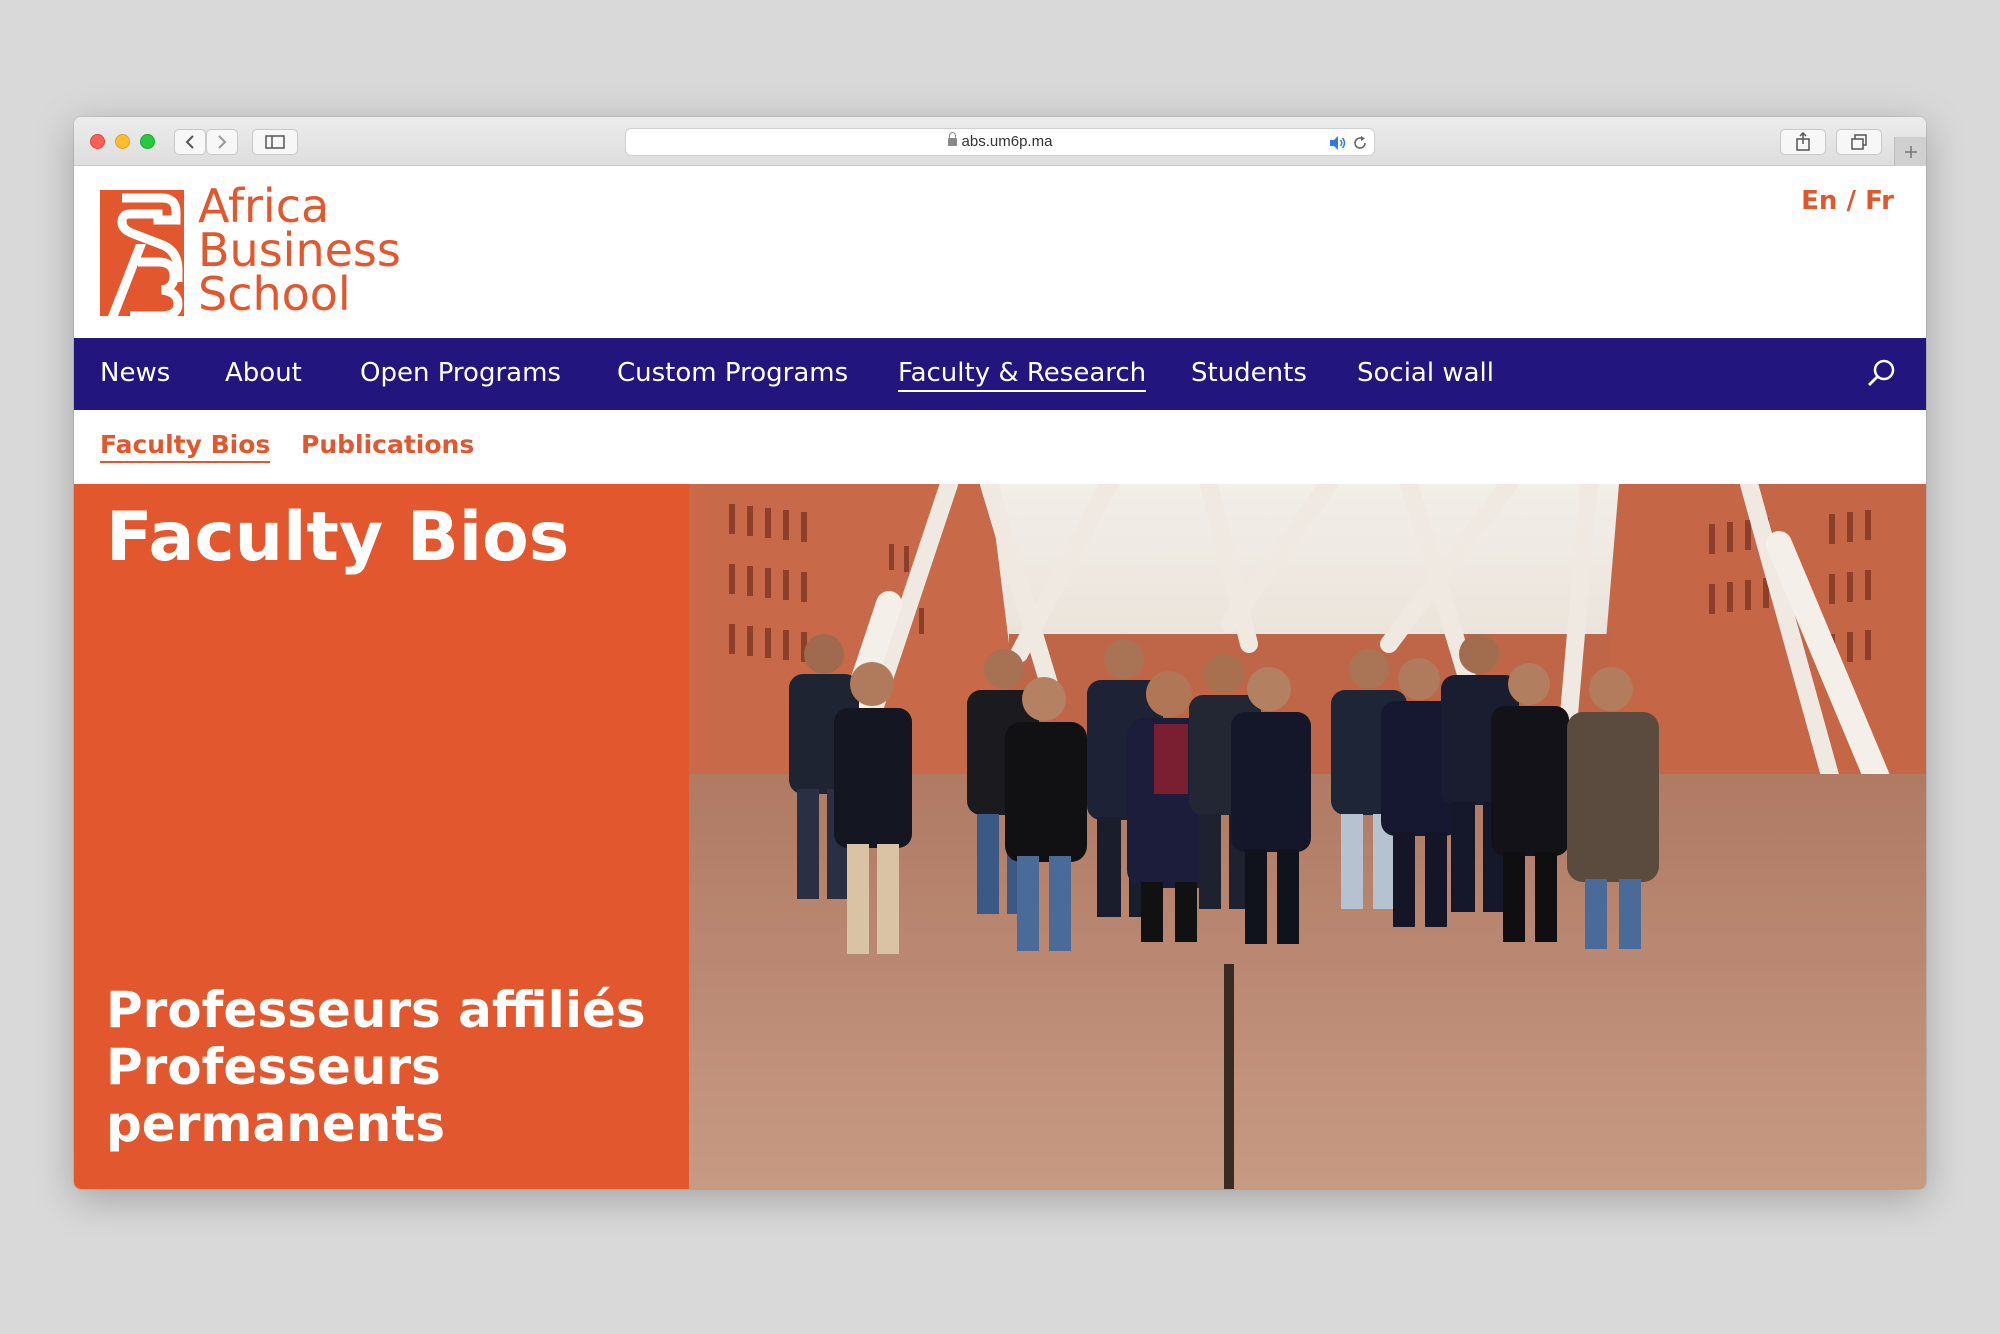  I want to click on lang-en-link: En, so click(1819, 201).